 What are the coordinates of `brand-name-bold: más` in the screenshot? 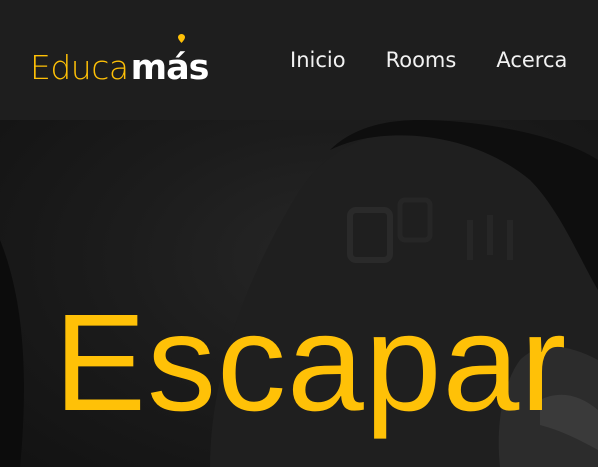 It's located at (170, 68).